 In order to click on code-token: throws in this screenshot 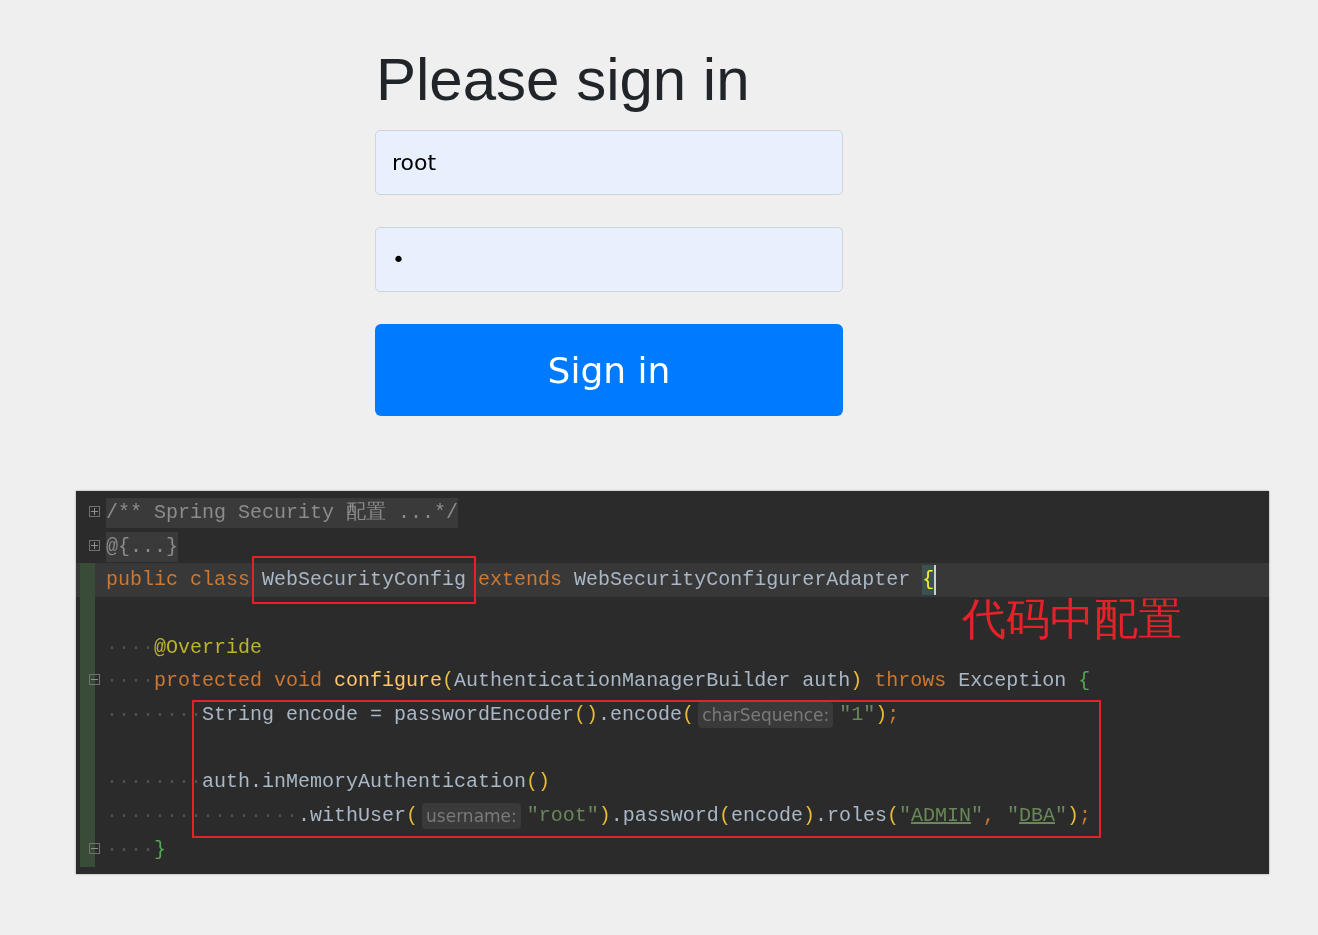, I will do `click(910, 681)`.